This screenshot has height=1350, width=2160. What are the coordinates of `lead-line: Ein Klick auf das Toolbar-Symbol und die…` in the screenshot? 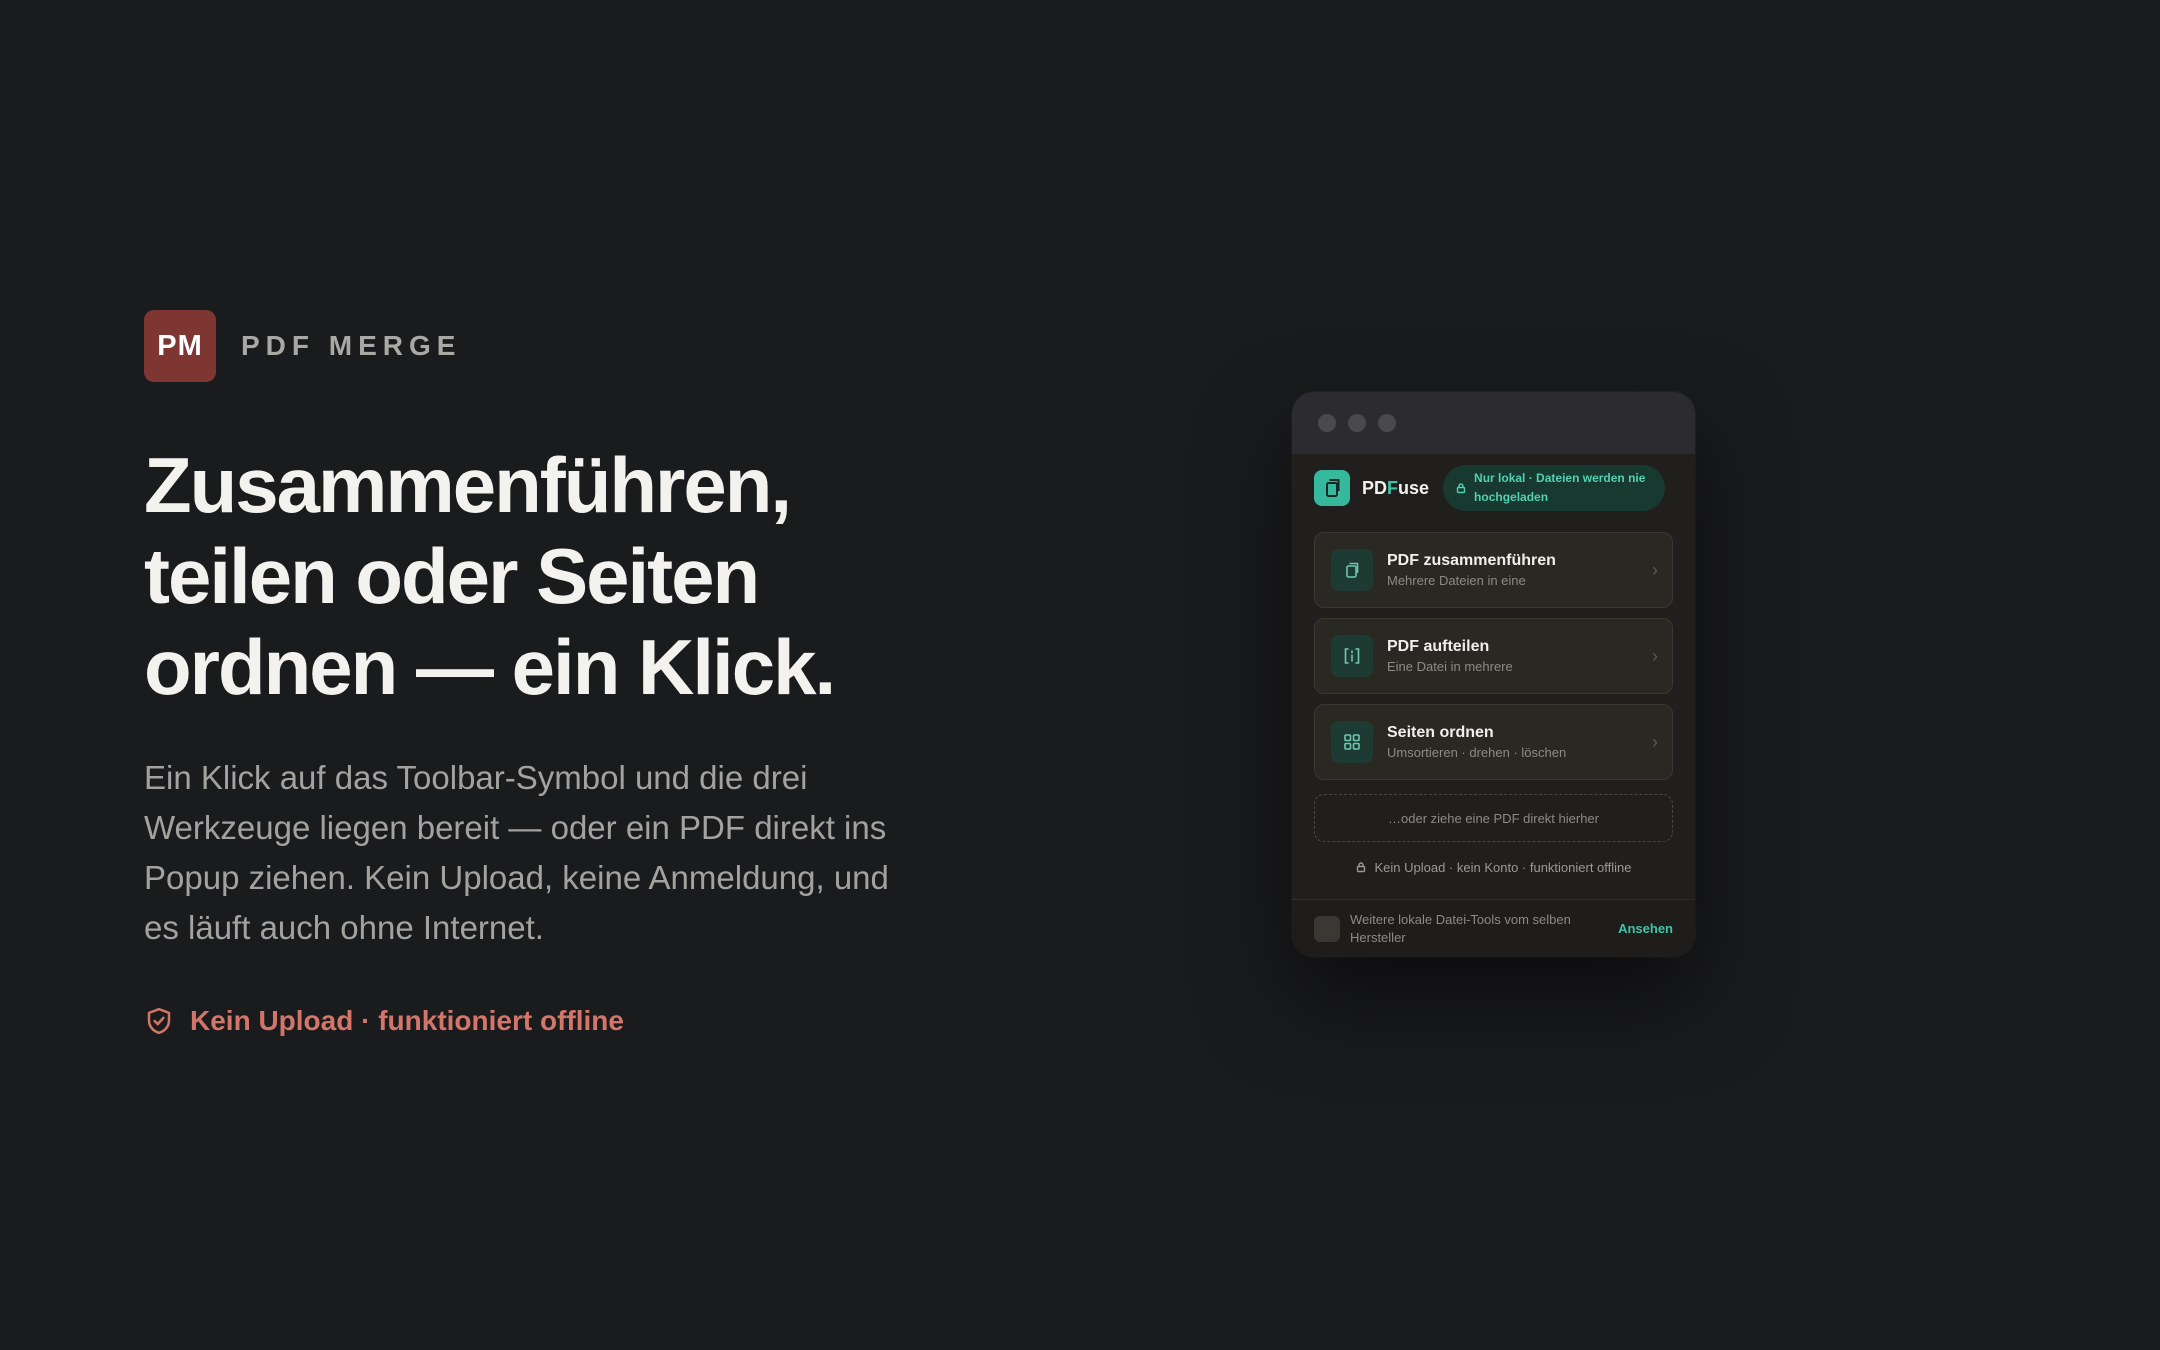 It's located at (476, 777).